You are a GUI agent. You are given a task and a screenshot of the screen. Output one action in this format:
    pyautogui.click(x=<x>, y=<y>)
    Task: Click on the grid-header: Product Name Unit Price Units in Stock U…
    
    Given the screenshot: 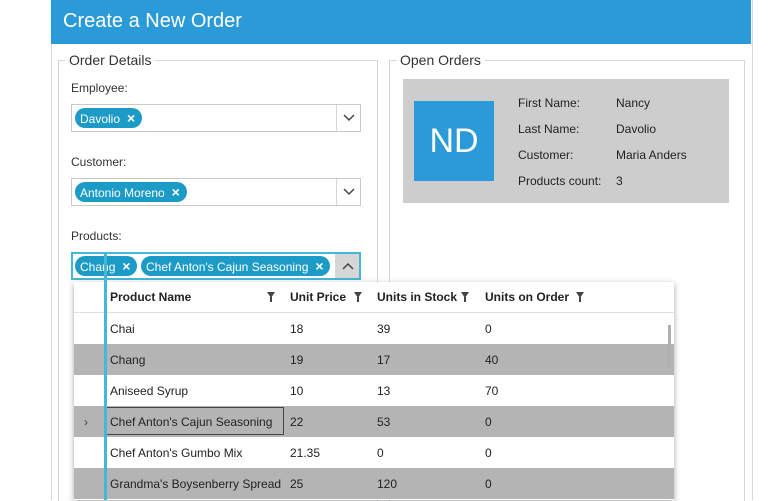 What is the action you would take?
    pyautogui.click(x=374, y=297)
    